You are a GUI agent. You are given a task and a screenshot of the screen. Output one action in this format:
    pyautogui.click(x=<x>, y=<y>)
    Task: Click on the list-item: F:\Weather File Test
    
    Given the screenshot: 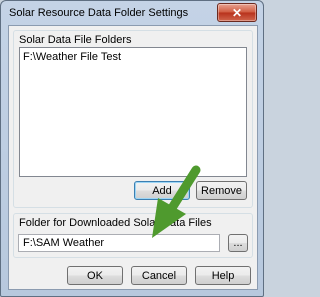 What is the action you would take?
    pyautogui.click(x=72, y=57)
    